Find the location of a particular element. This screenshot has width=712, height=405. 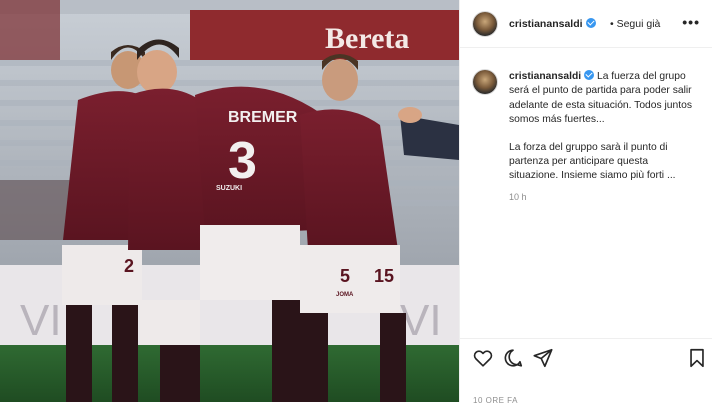

more-options-icon: ••• is located at coordinates (691, 22).